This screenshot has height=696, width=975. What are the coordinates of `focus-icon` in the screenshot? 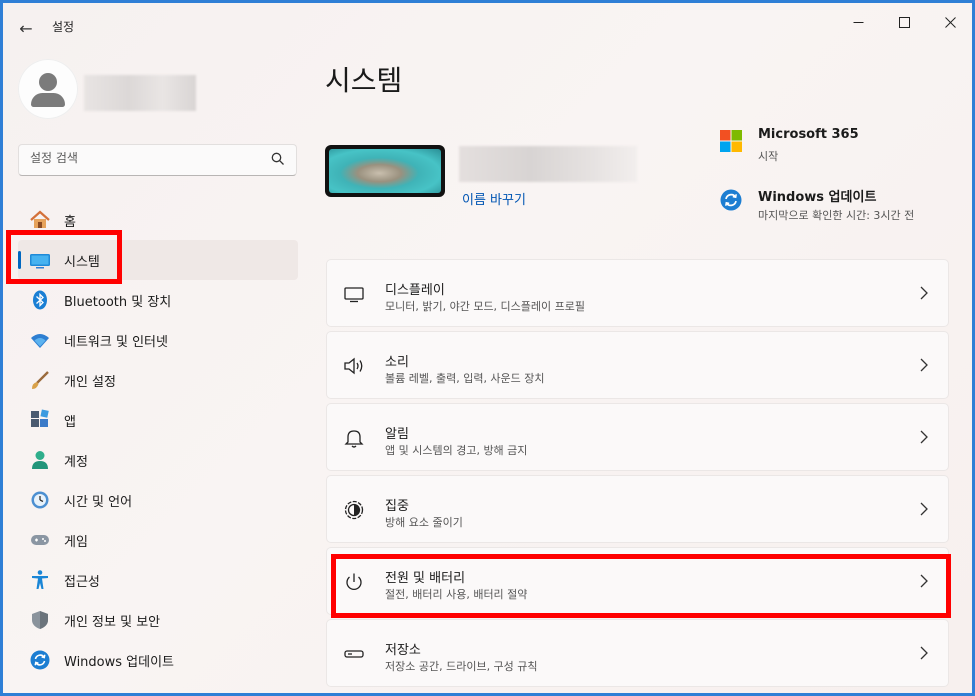 It's located at (354, 510).